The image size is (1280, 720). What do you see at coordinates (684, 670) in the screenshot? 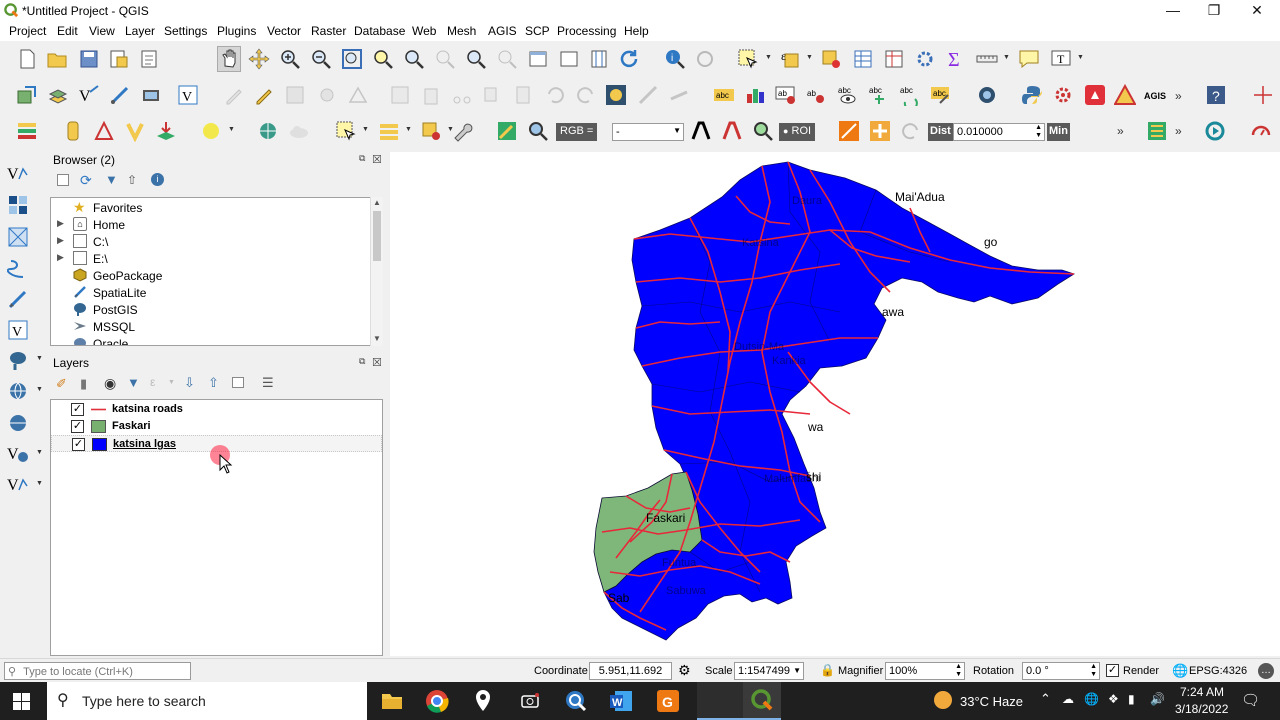
I see `extents-toggle-icon: ⚙` at bounding box center [684, 670].